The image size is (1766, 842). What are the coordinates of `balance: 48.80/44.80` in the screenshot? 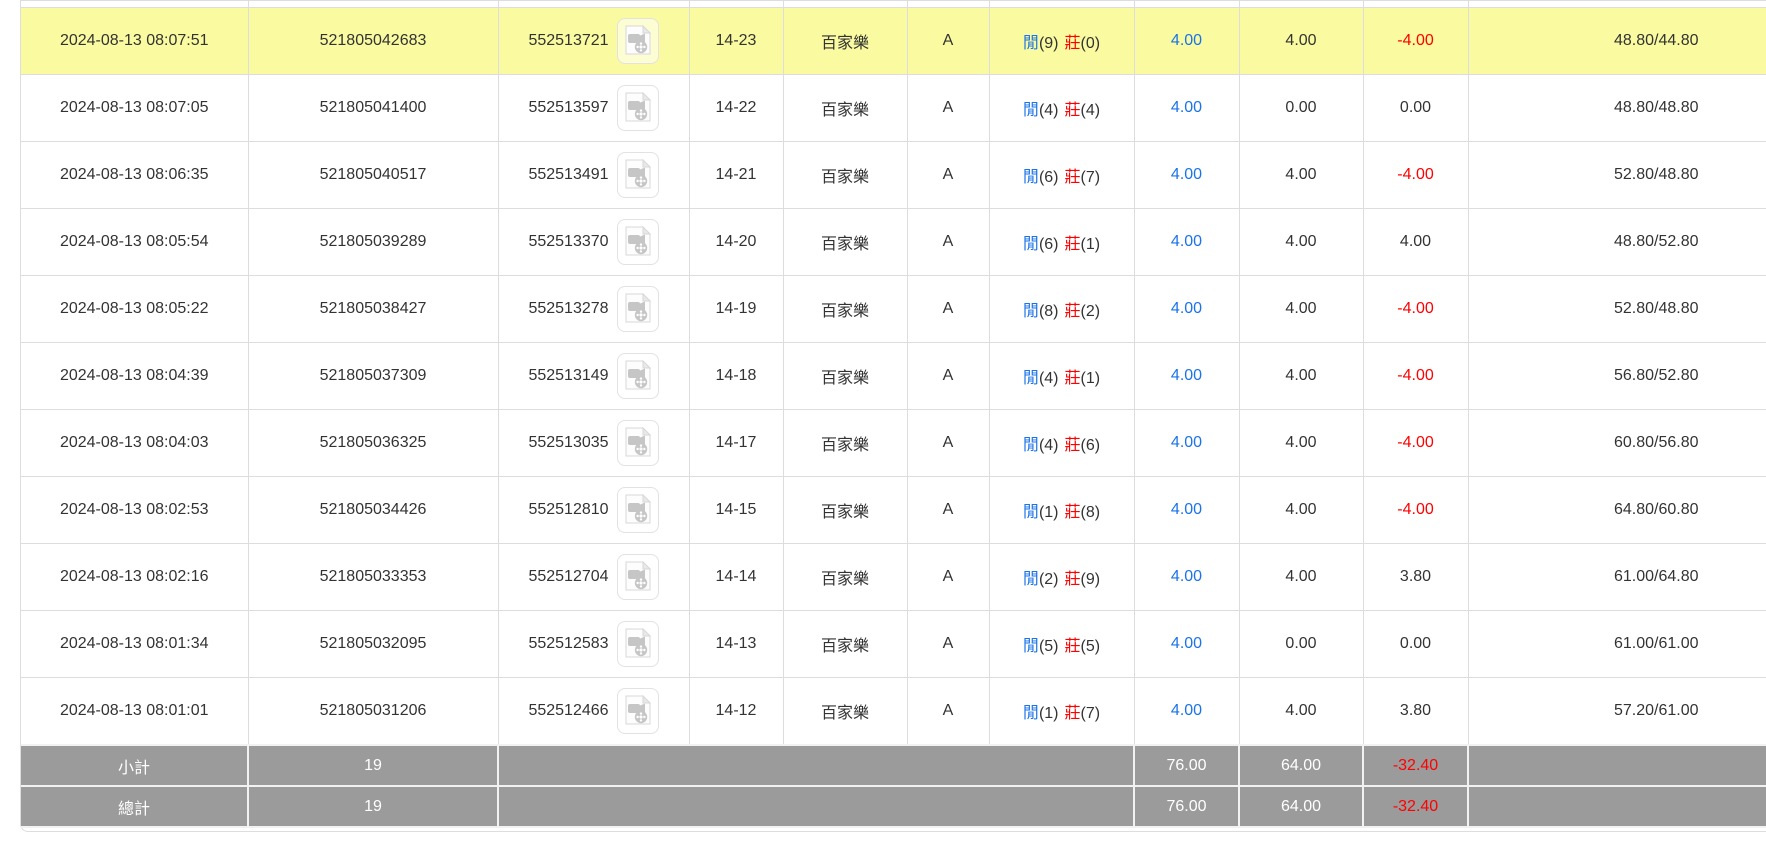 It's located at (1656, 40).